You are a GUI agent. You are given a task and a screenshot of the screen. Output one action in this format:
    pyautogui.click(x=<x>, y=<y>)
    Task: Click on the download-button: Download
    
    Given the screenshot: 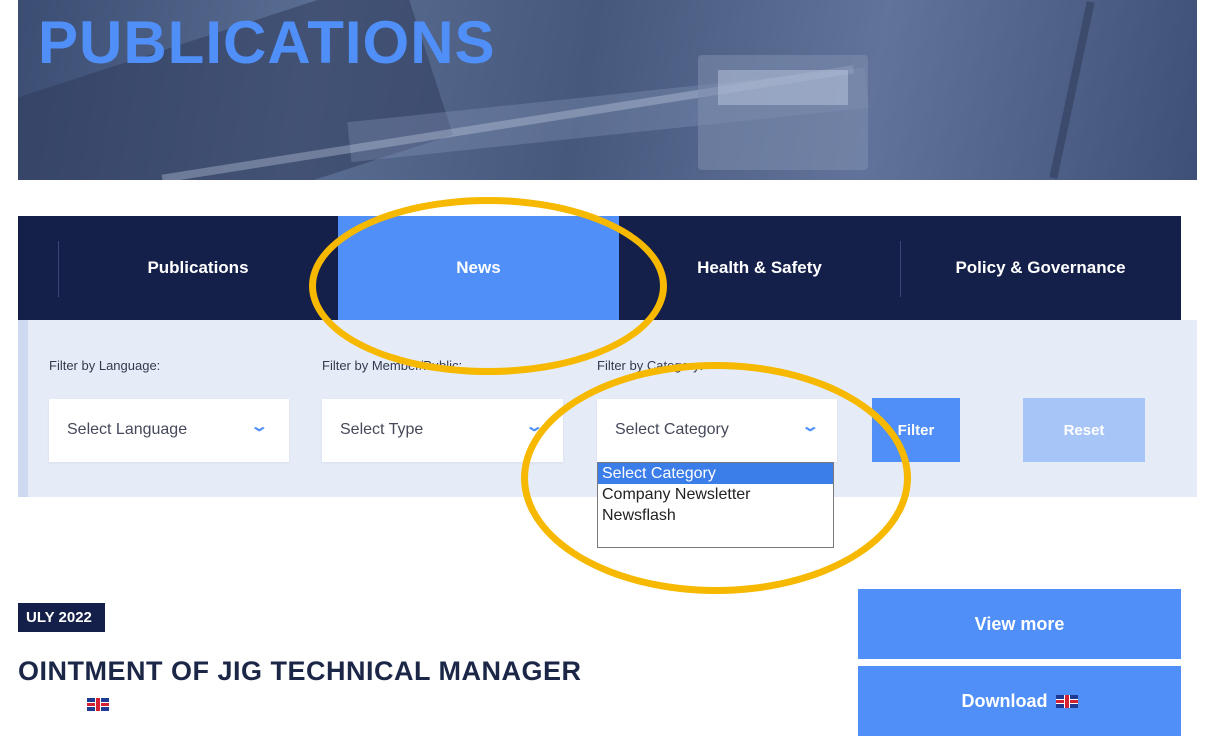 What is the action you would take?
    pyautogui.click(x=1019, y=701)
    